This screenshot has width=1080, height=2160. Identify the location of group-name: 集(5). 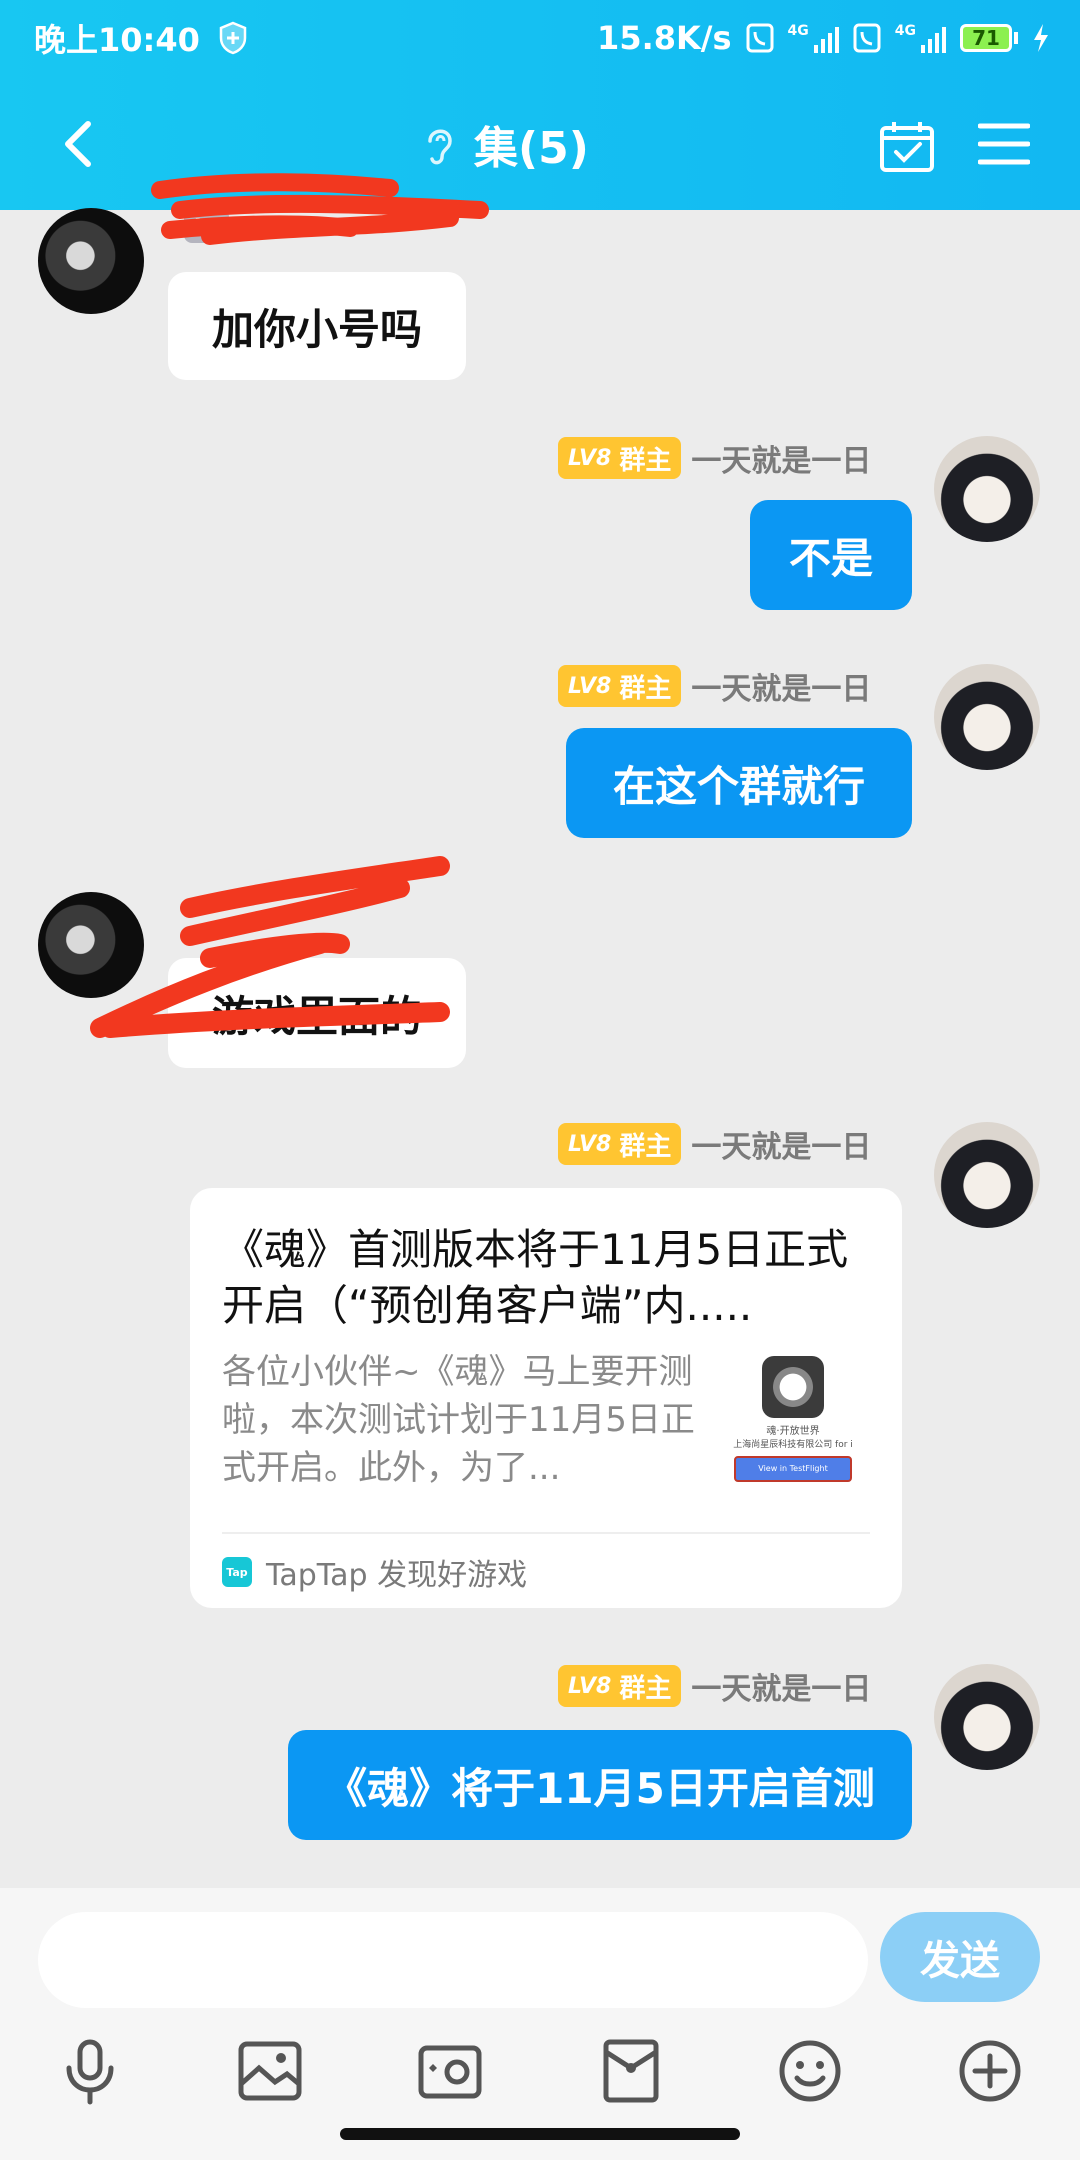
(531, 148).